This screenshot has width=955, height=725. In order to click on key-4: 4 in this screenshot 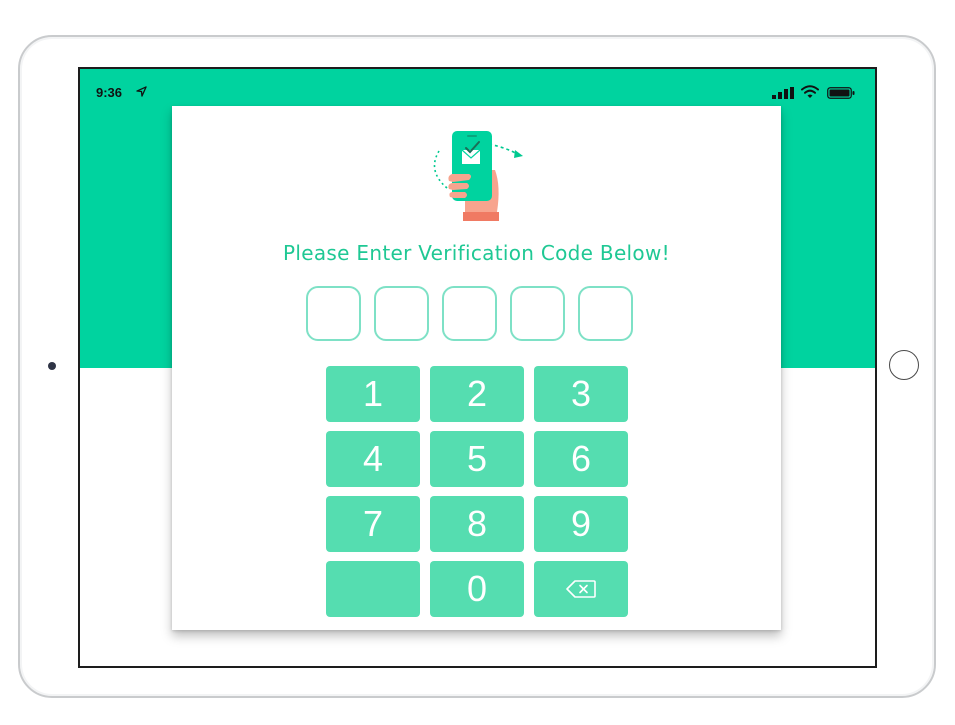, I will do `click(373, 459)`.